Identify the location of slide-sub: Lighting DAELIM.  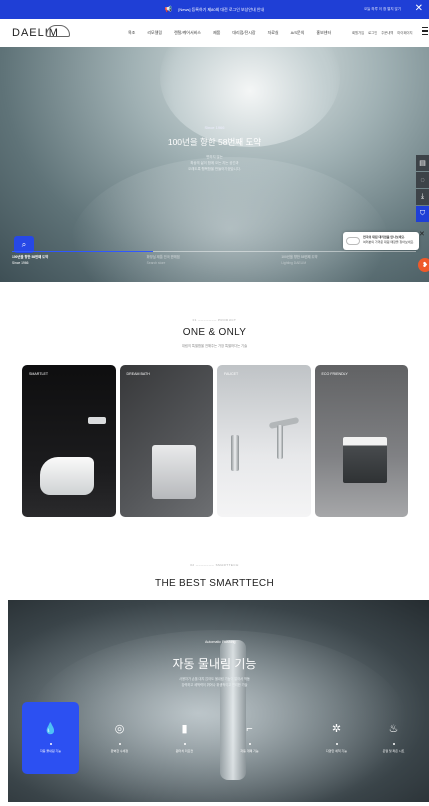
(294, 263).